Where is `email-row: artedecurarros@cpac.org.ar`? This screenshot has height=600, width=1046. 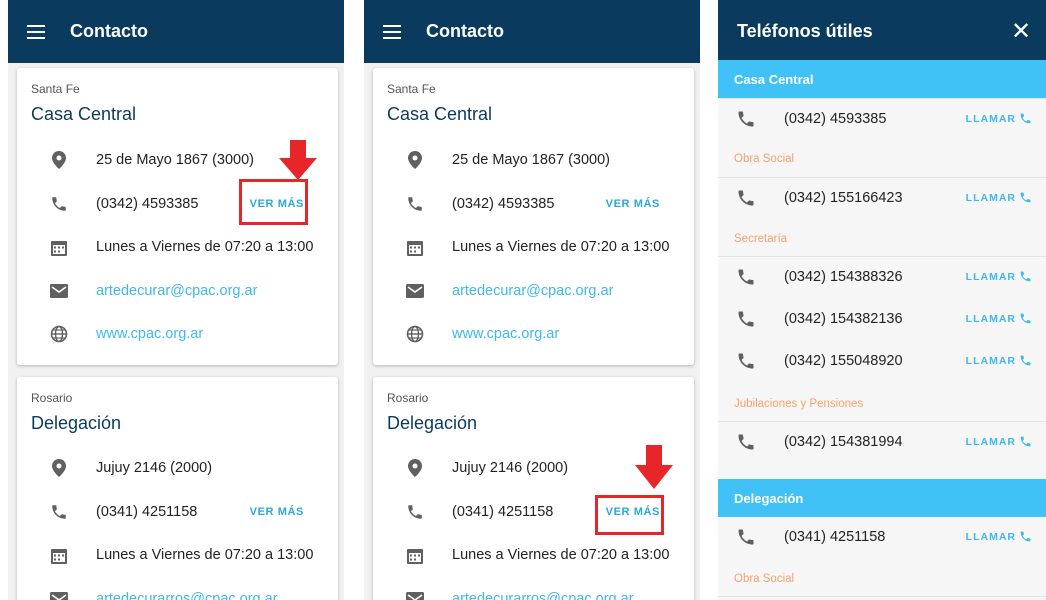
email-row: artedecurarros@cpac.org.ar is located at coordinates (177, 592).